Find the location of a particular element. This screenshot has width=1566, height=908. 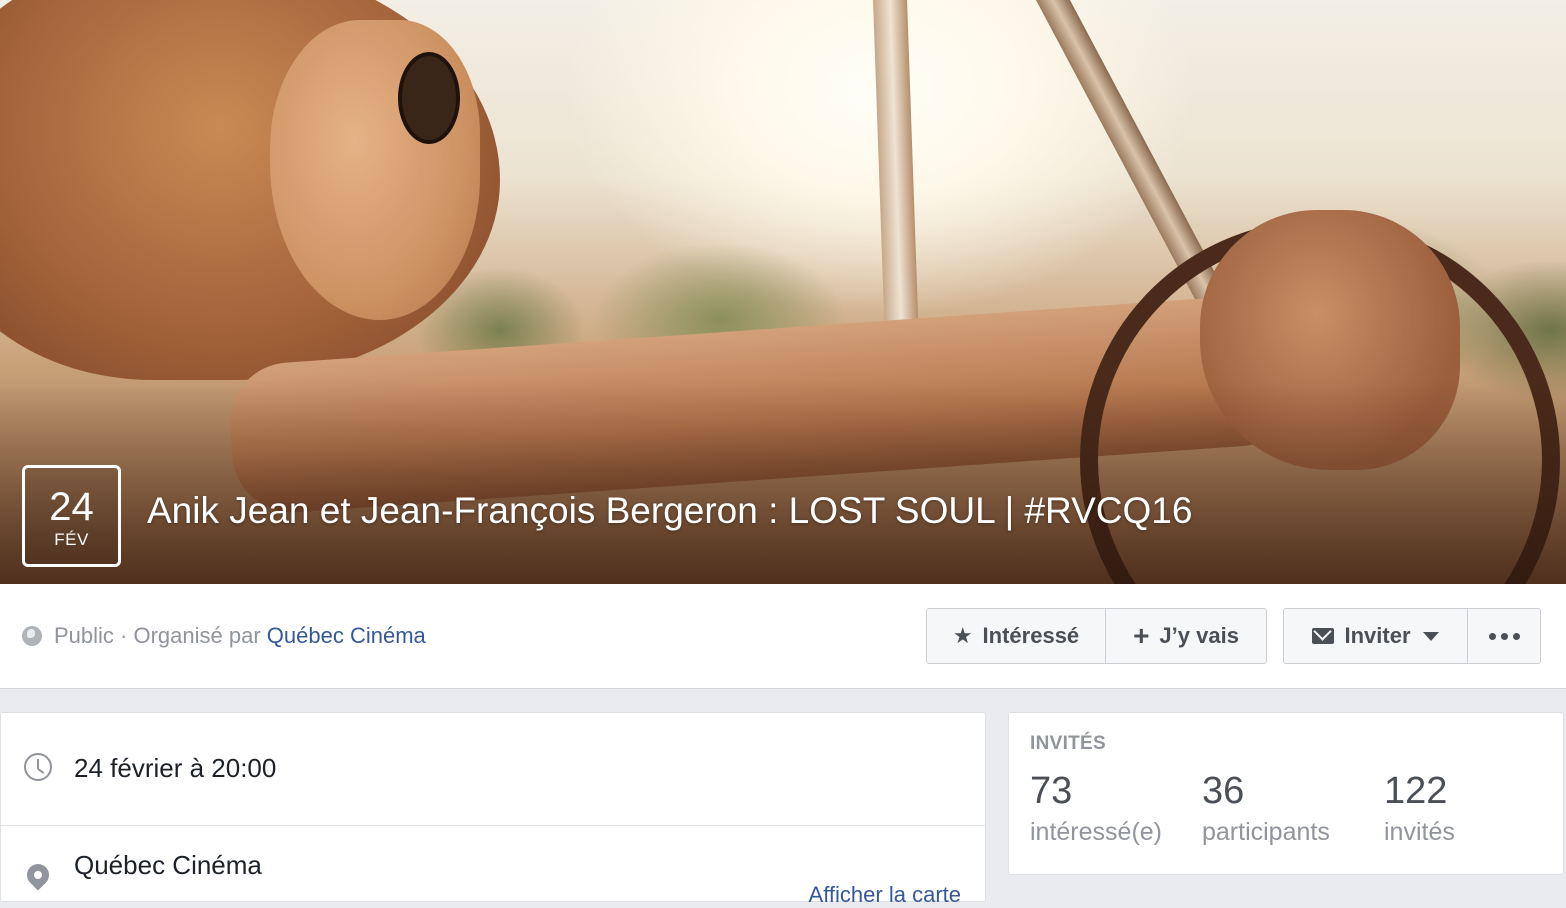

invite-button: Inviter is located at coordinates (1375, 636).